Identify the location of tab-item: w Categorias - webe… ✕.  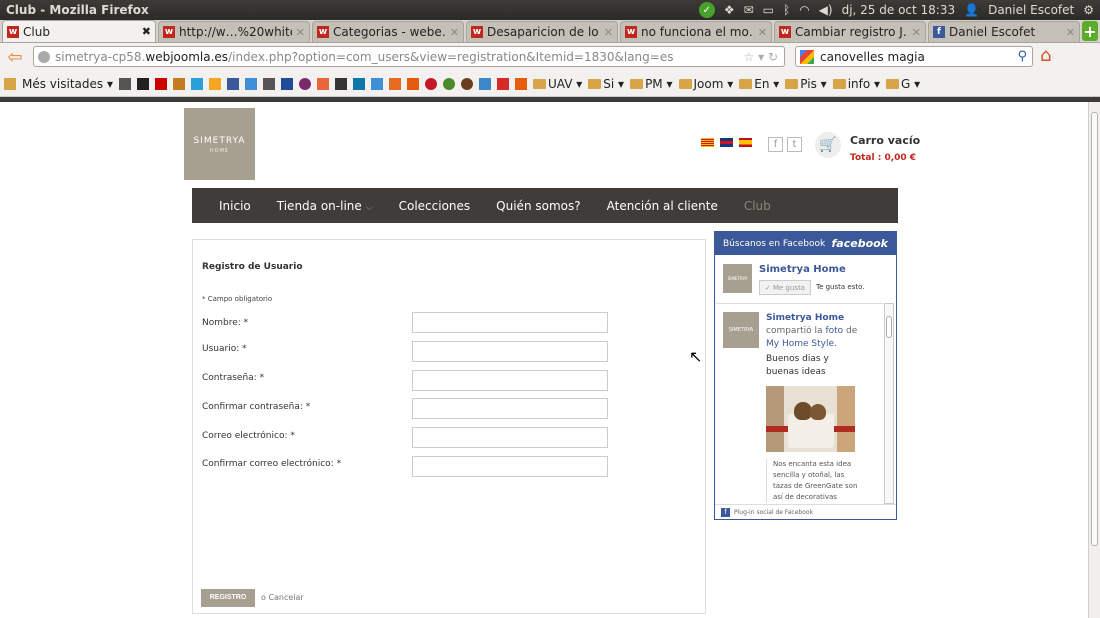
(388, 31).